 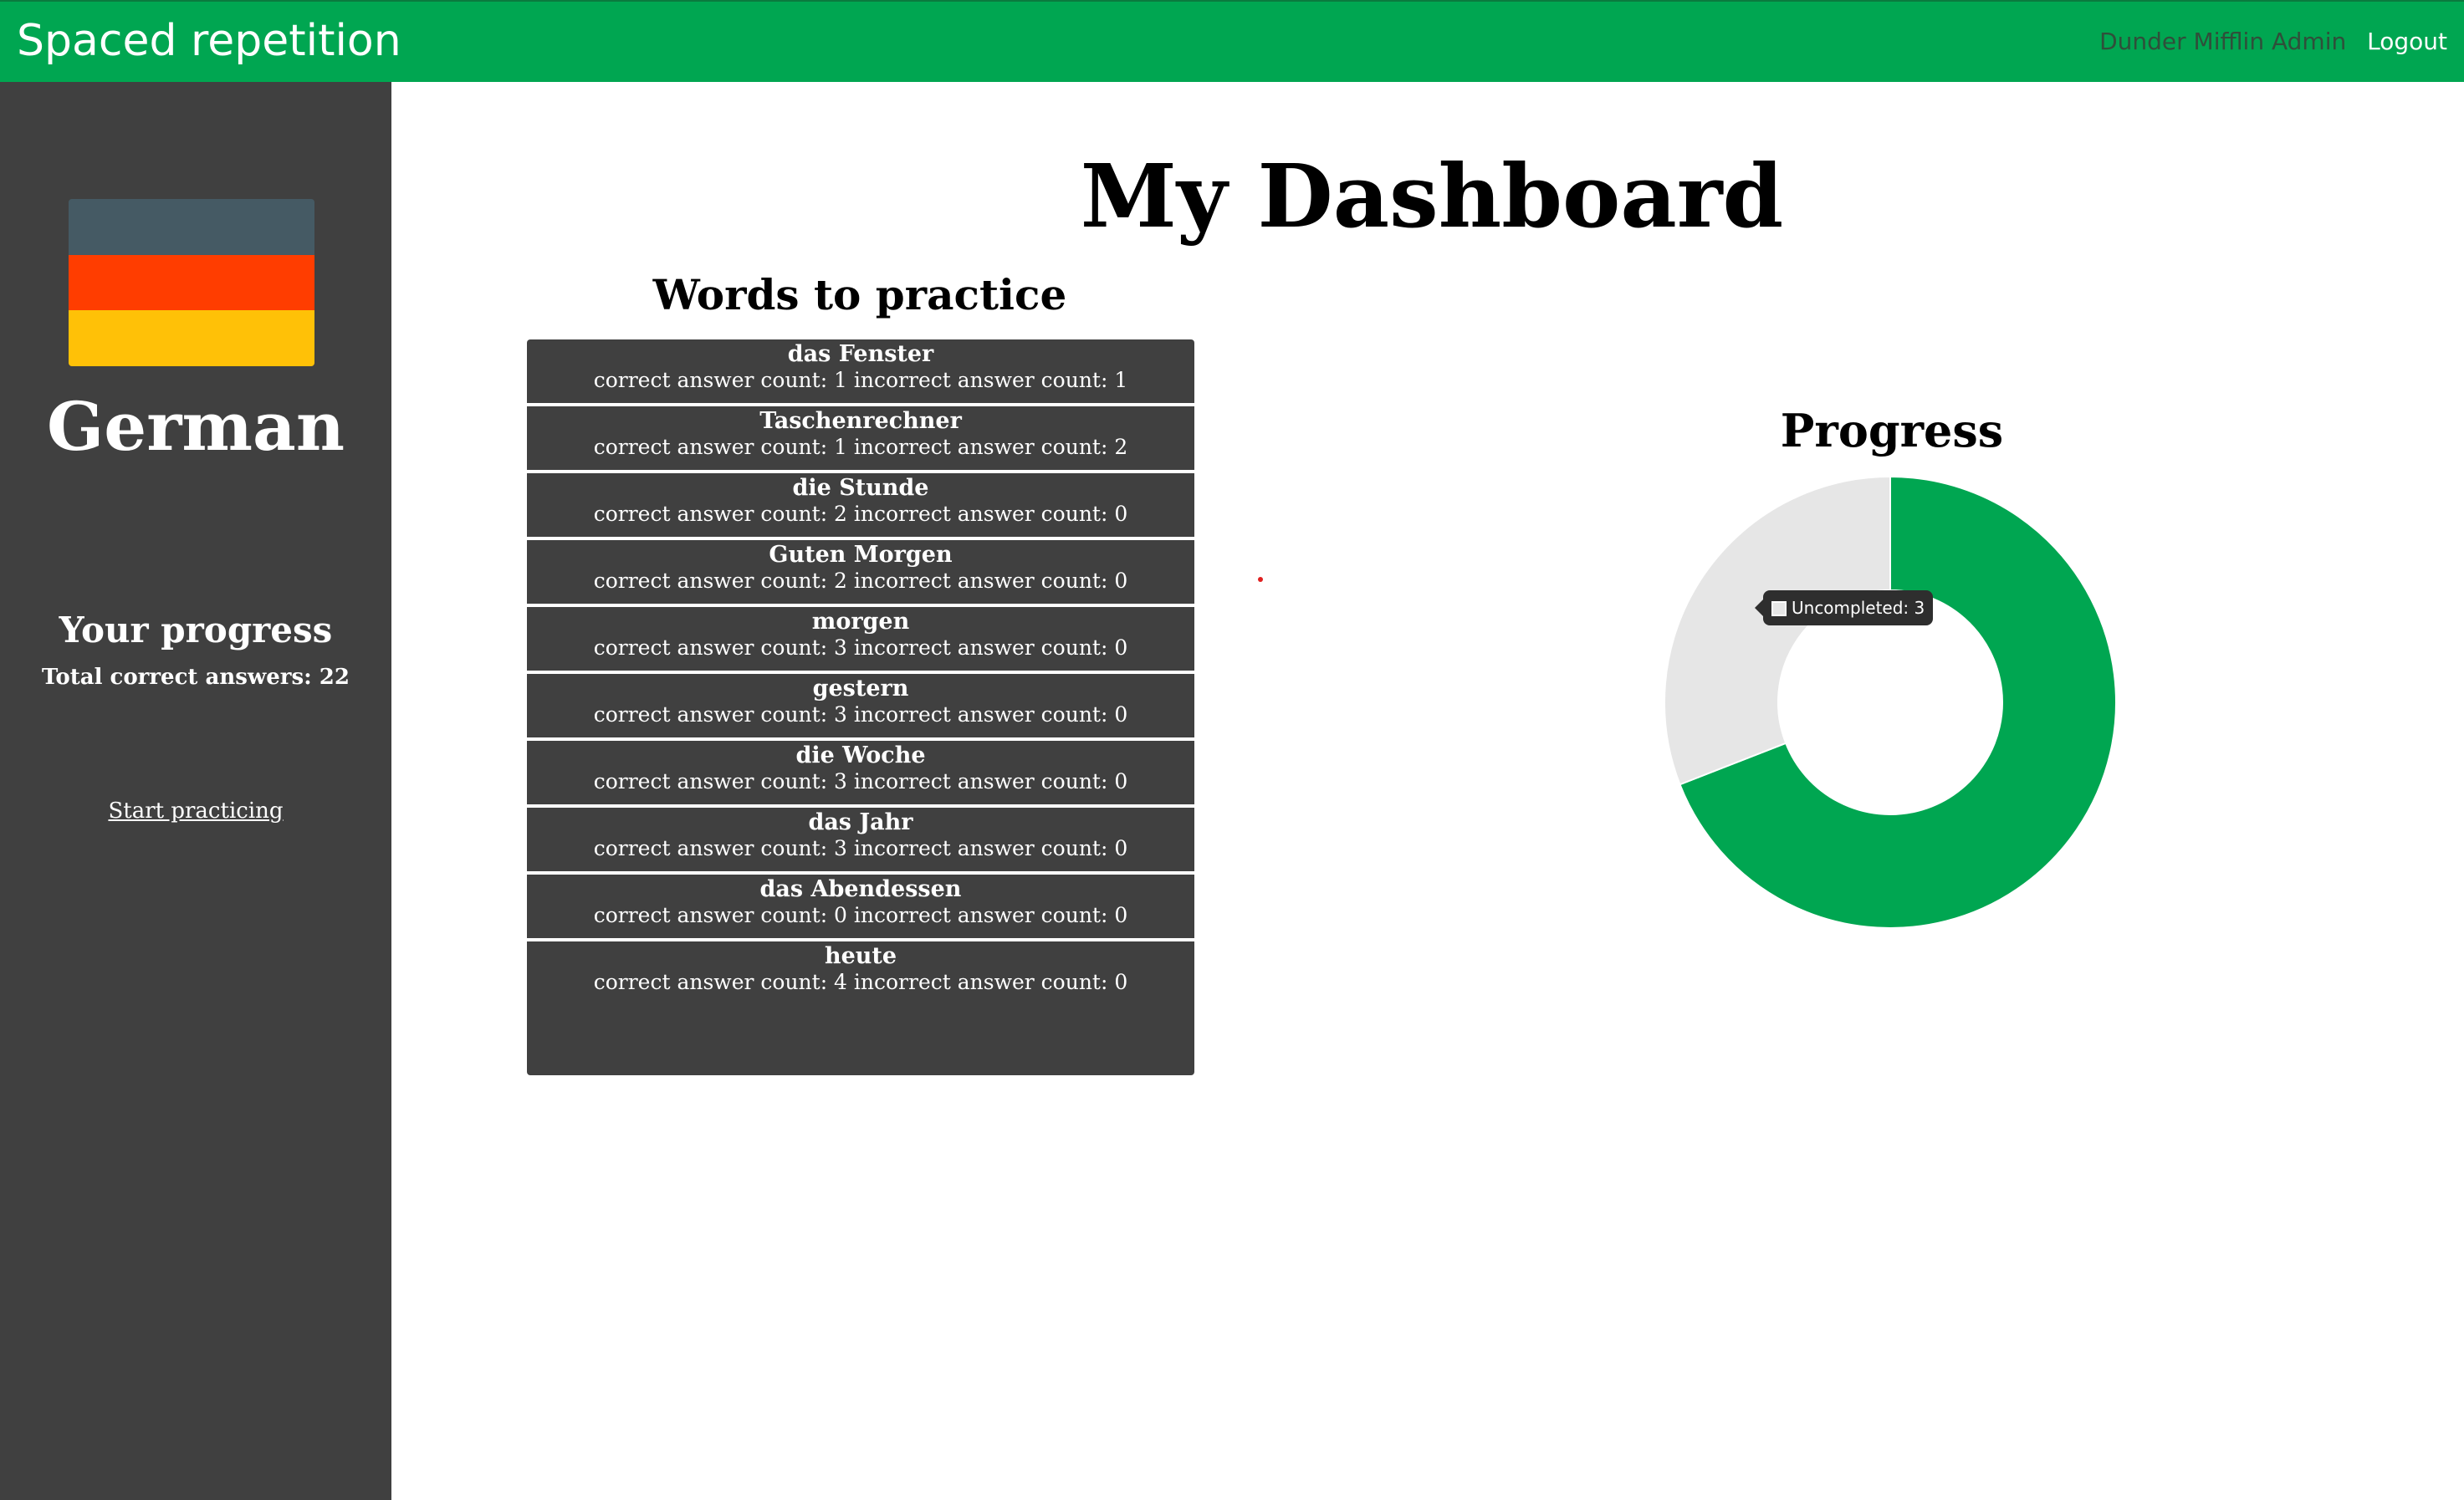 What do you see at coordinates (2223, 41) in the screenshot?
I see `user-name: Dunder Mifflin Admin` at bounding box center [2223, 41].